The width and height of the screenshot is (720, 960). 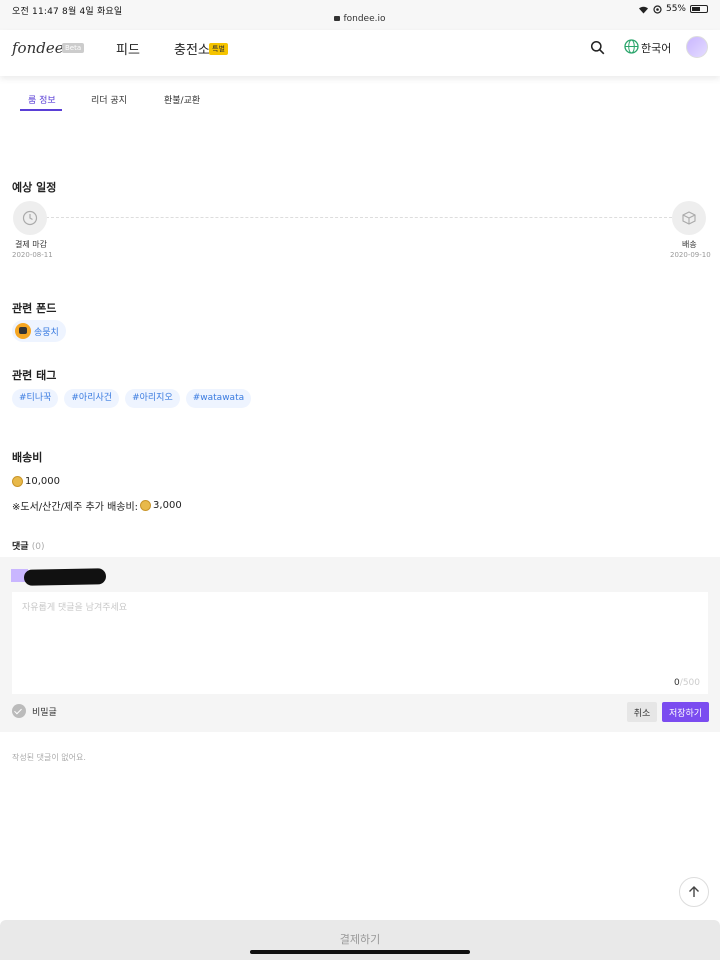 I want to click on timeline-end-label: 배송, so click(x=689, y=244).